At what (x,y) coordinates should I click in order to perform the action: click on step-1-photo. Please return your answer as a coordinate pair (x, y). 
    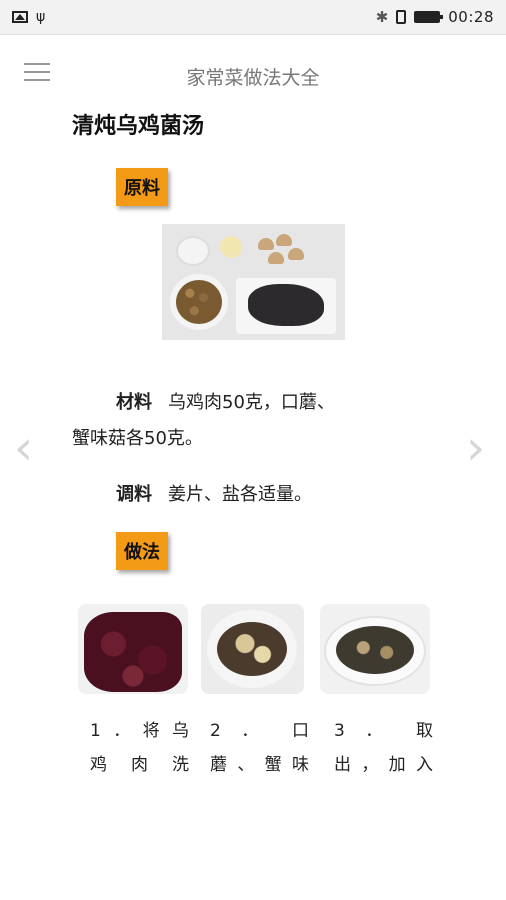
    Looking at the image, I should click on (133, 649).